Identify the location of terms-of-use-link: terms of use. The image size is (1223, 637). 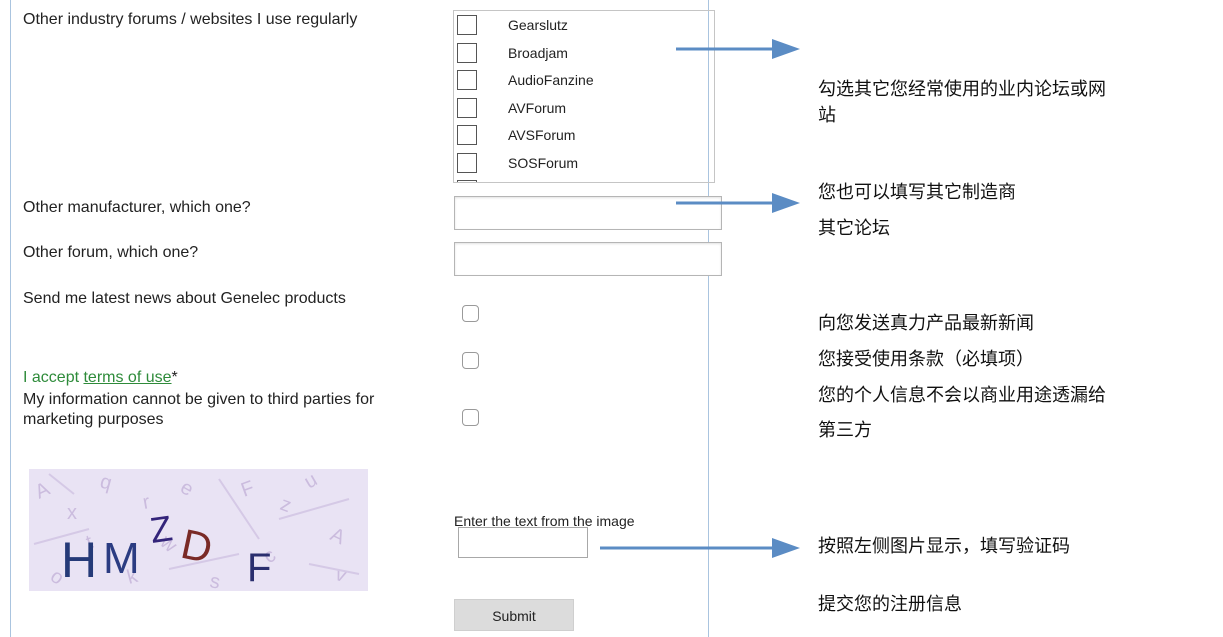
(127, 377).